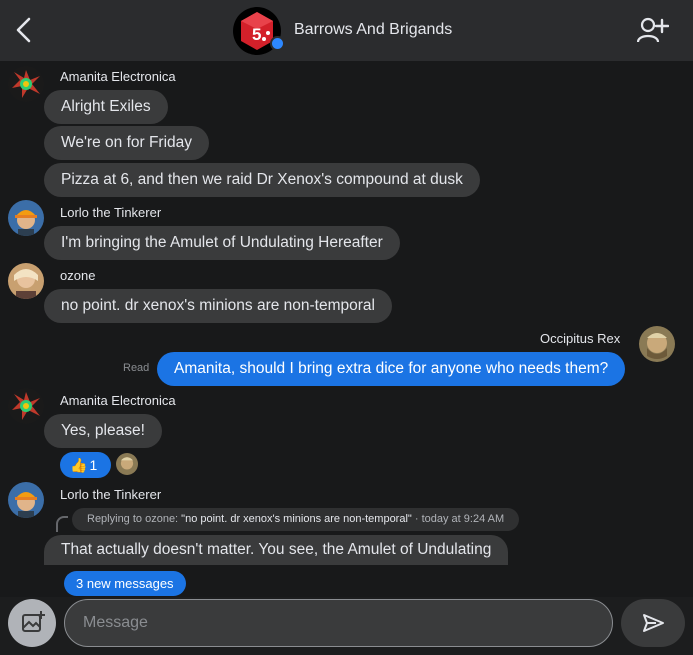 The image size is (693, 655). What do you see at coordinates (373, 30) in the screenshot?
I see `conversation-title: Barrows And Brigands` at bounding box center [373, 30].